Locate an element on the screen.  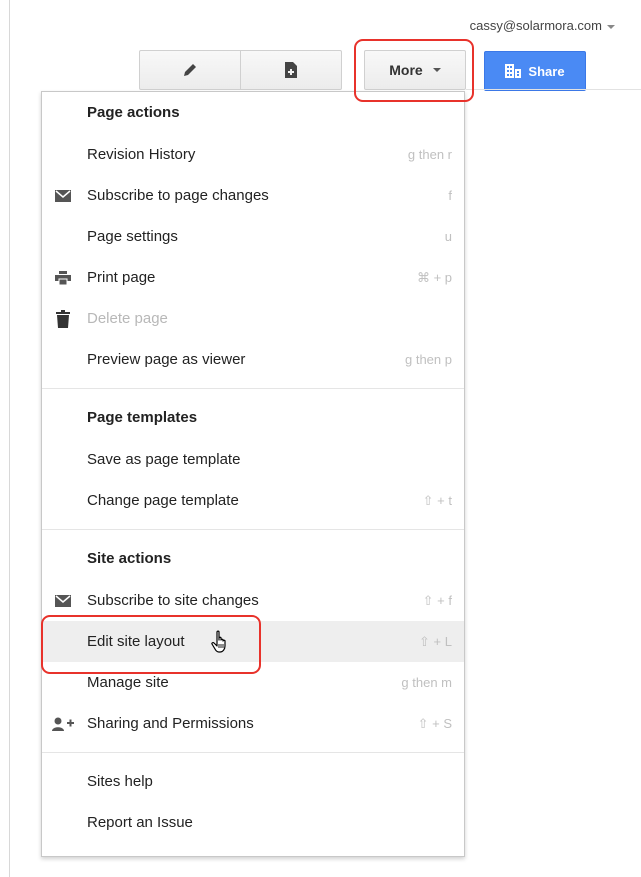
menu-item-label: Subscribe to page changes is located at coordinates (178, 195).